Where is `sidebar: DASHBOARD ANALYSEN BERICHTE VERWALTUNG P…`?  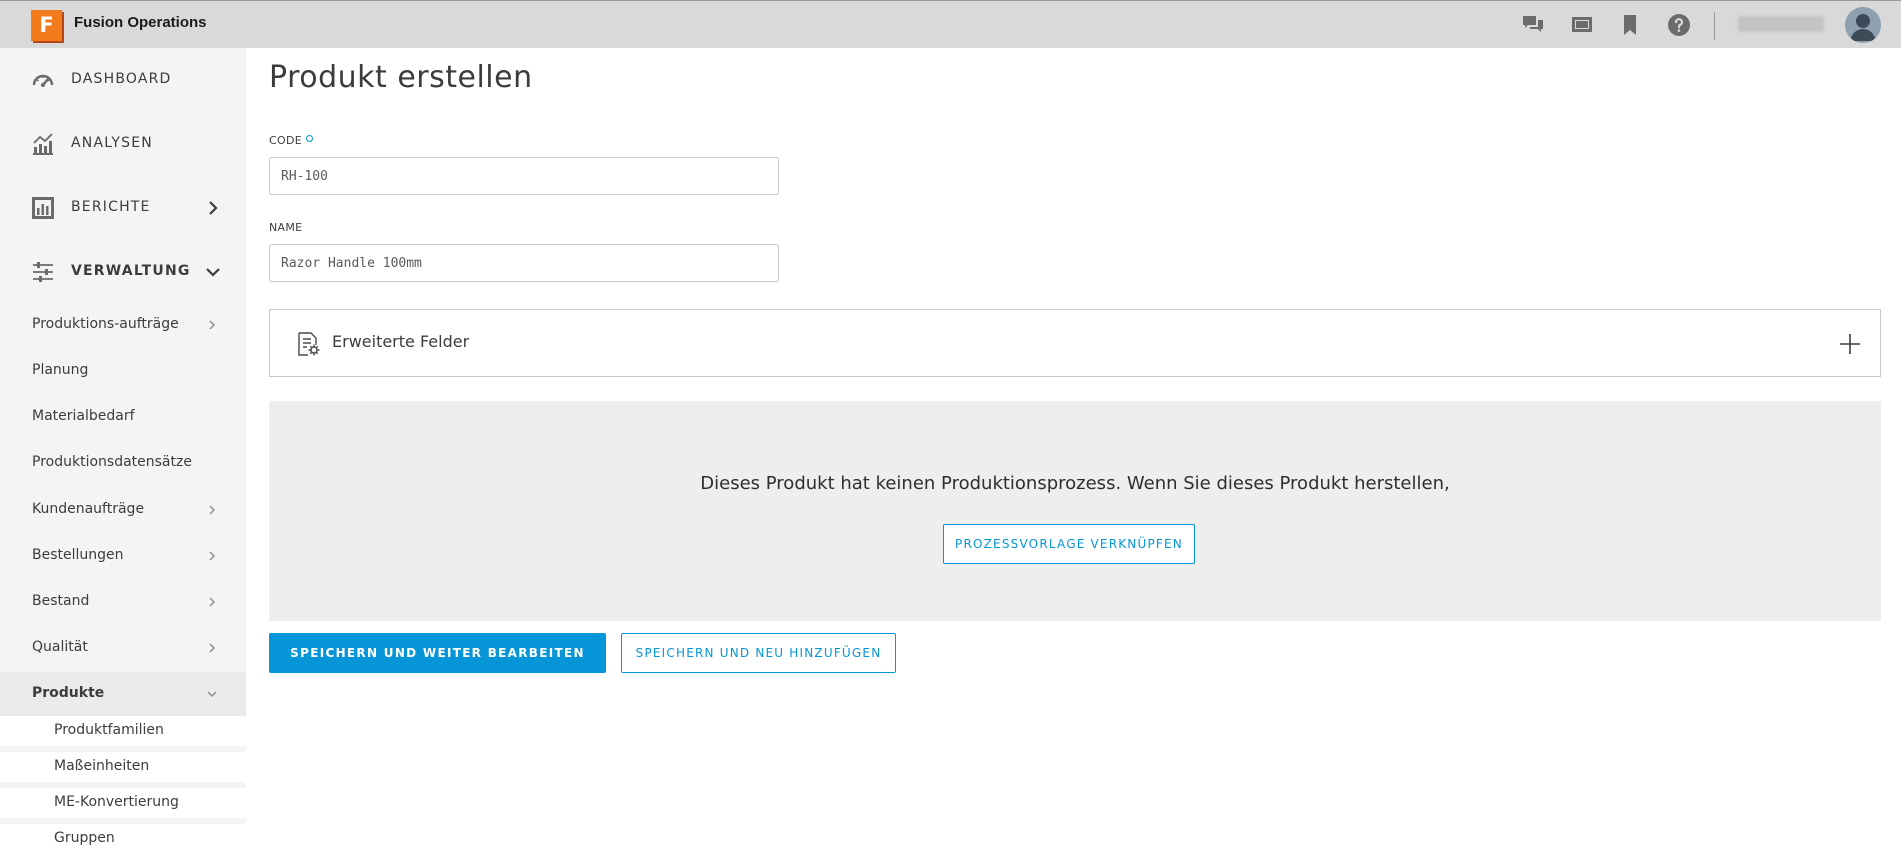 sidebar: DASHBOARD ANALYSEN BERICHTE VERWALTUNG P… is located at coordinates (123, 456).